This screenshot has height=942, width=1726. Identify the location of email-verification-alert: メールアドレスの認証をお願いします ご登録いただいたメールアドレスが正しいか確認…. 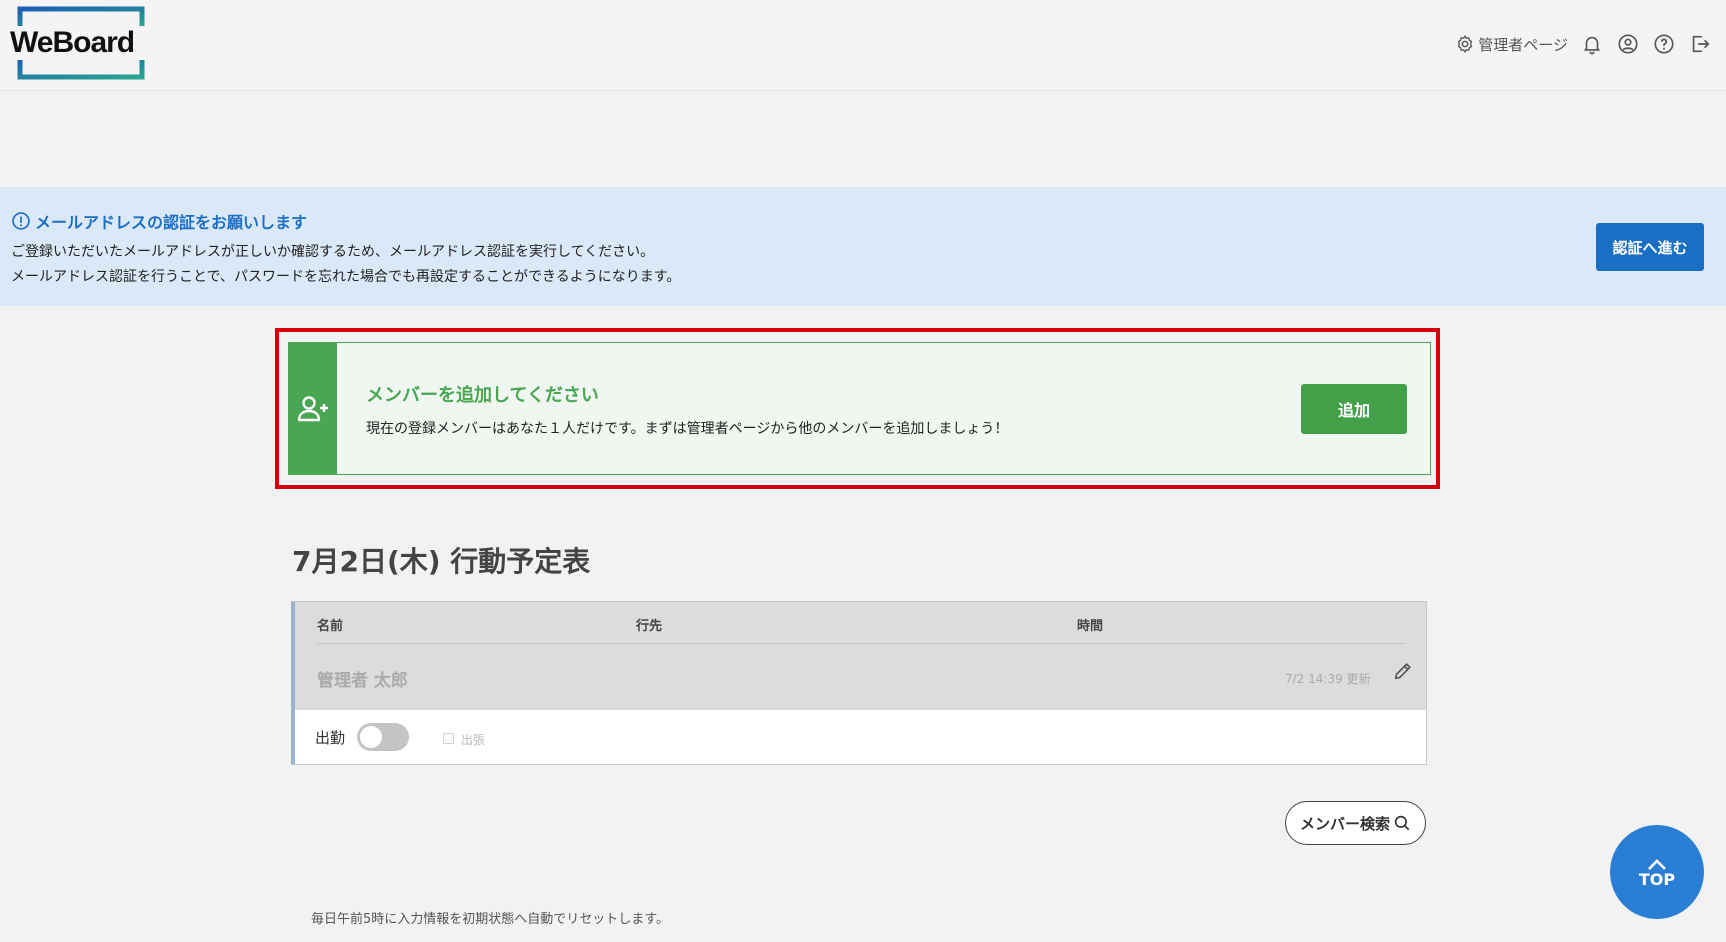
(863, 246).